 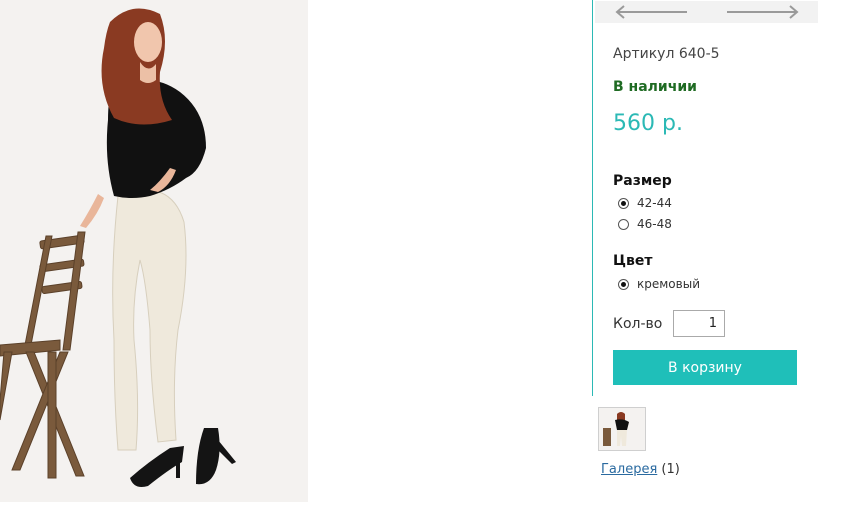 What do you see at coordinates (633, 261) in the screenshot?
I see `color-option-title: Цвет` at bounding box center [633, 261].